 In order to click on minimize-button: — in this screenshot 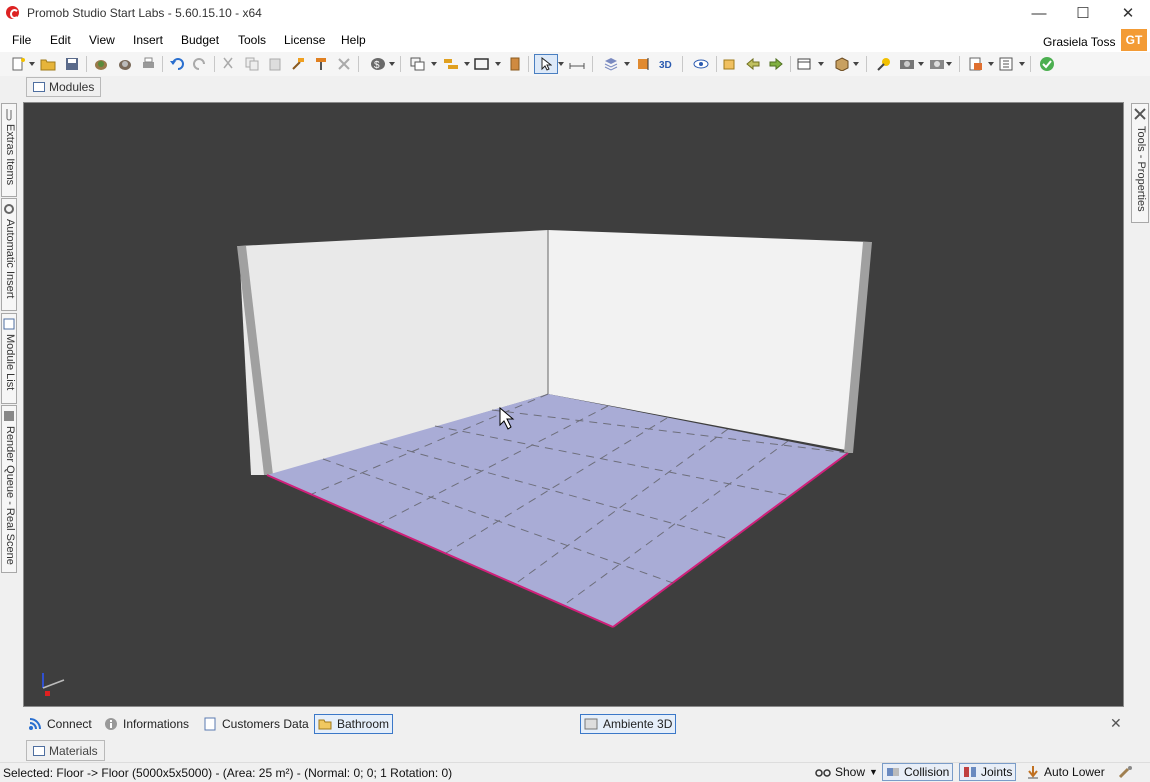, I will do `click(1039, 13)`.